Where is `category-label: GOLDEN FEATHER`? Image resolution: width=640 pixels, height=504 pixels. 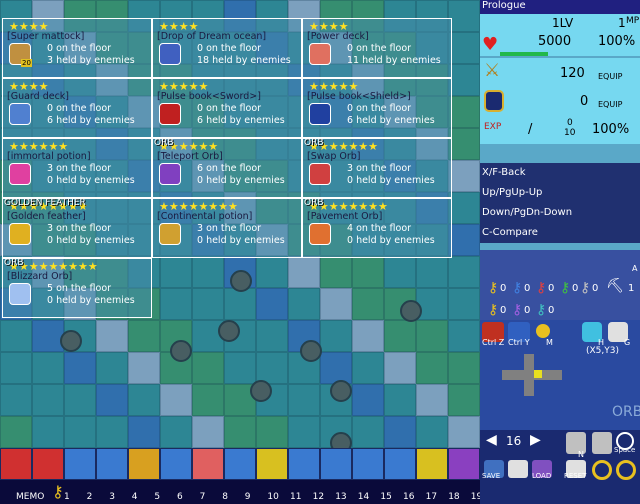
category-label: GOLDEN FEATHER is located at coordinates (45, 203).